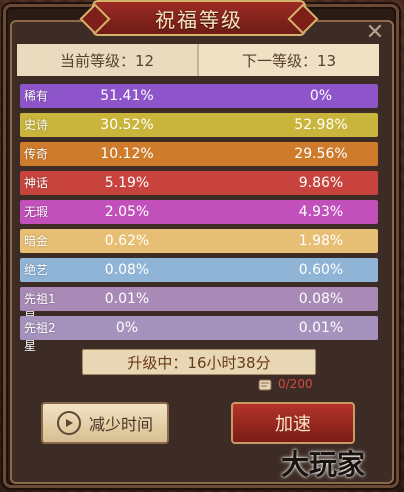 Image resolution: width=404 pixels, height=492 pixels. I want to click on rarity-current-rate: 0%, so click(127, 328).